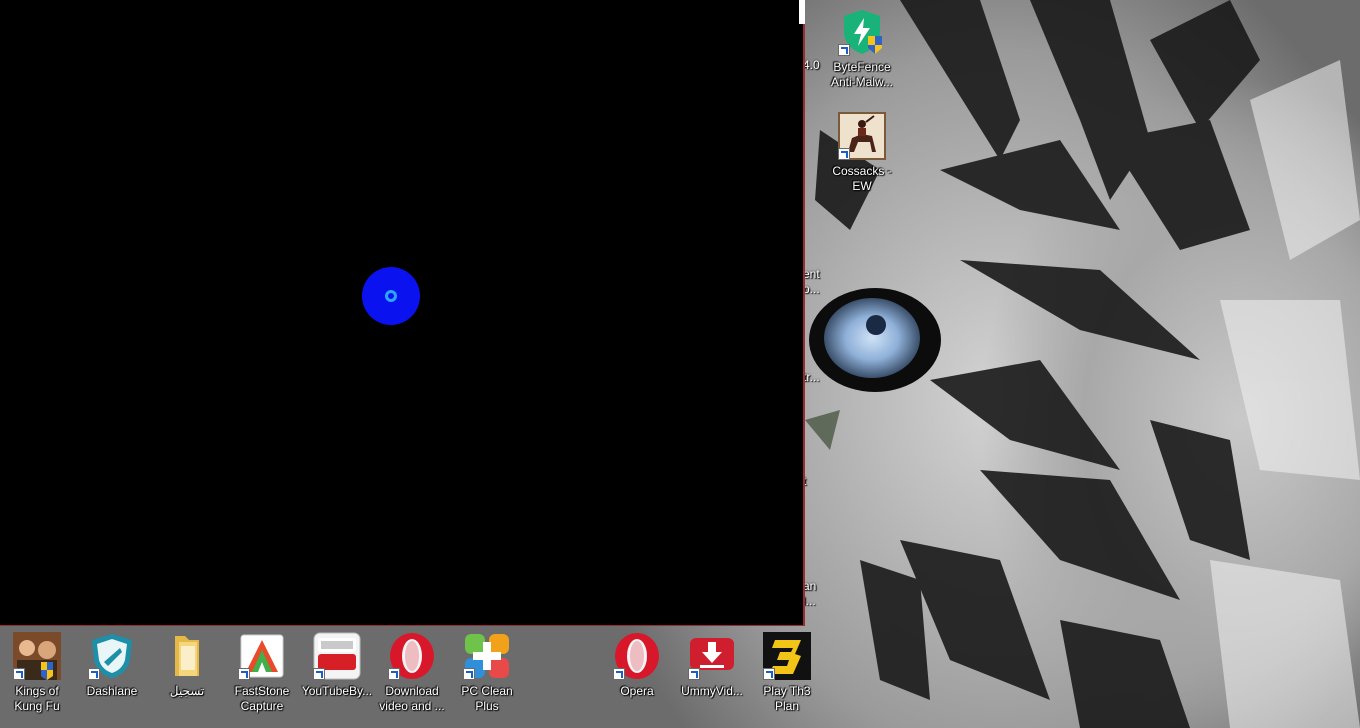  I want to click on desktop-icon-dashlane: Dashlane, so click(112, 665).